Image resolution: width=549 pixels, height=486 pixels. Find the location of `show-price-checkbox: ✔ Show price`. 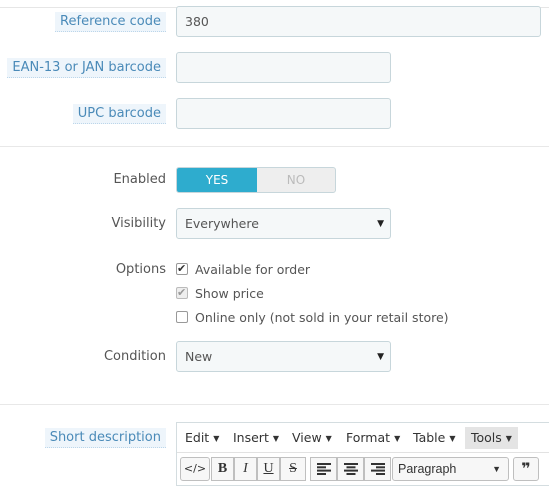

show-price-checkbox: ✔ Show price is located at coordinates (220, 294).